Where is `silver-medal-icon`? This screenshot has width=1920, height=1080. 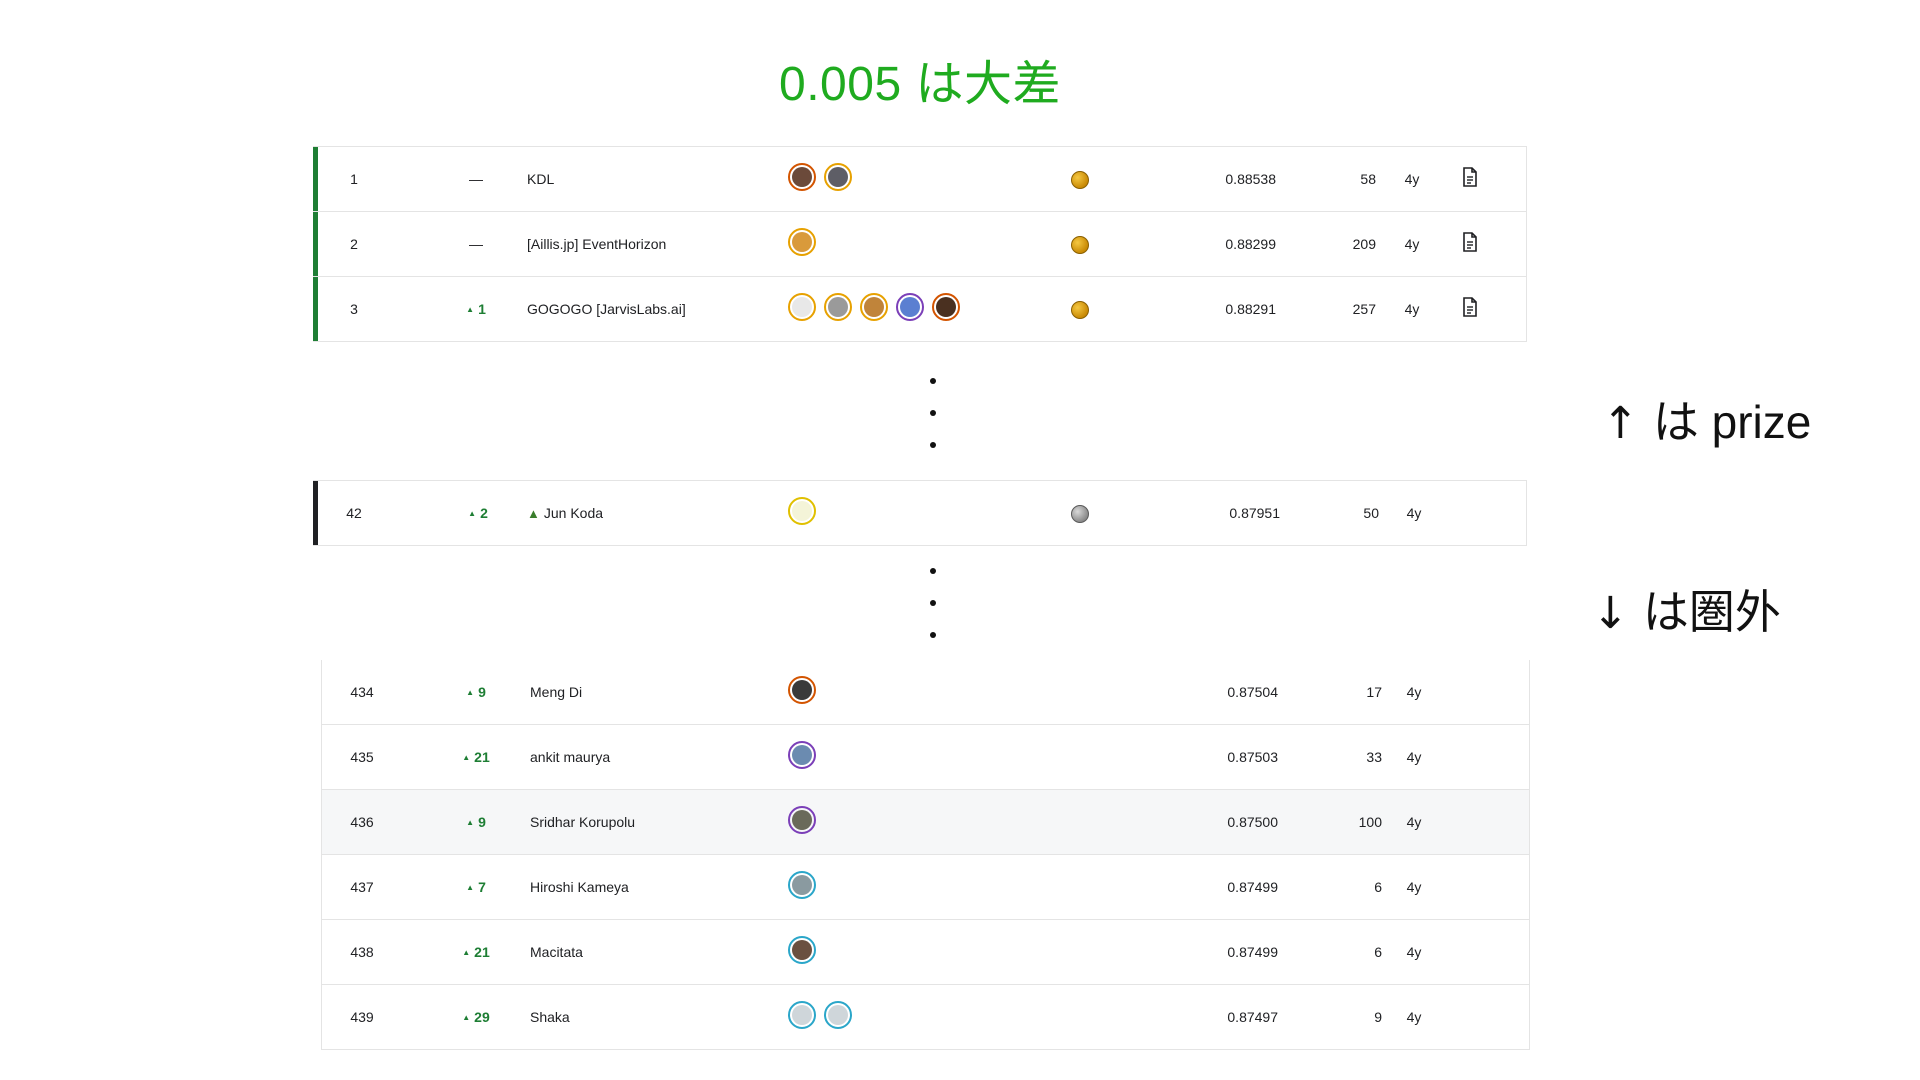 silver-medal-icon is located at coordinates (1080, 514).